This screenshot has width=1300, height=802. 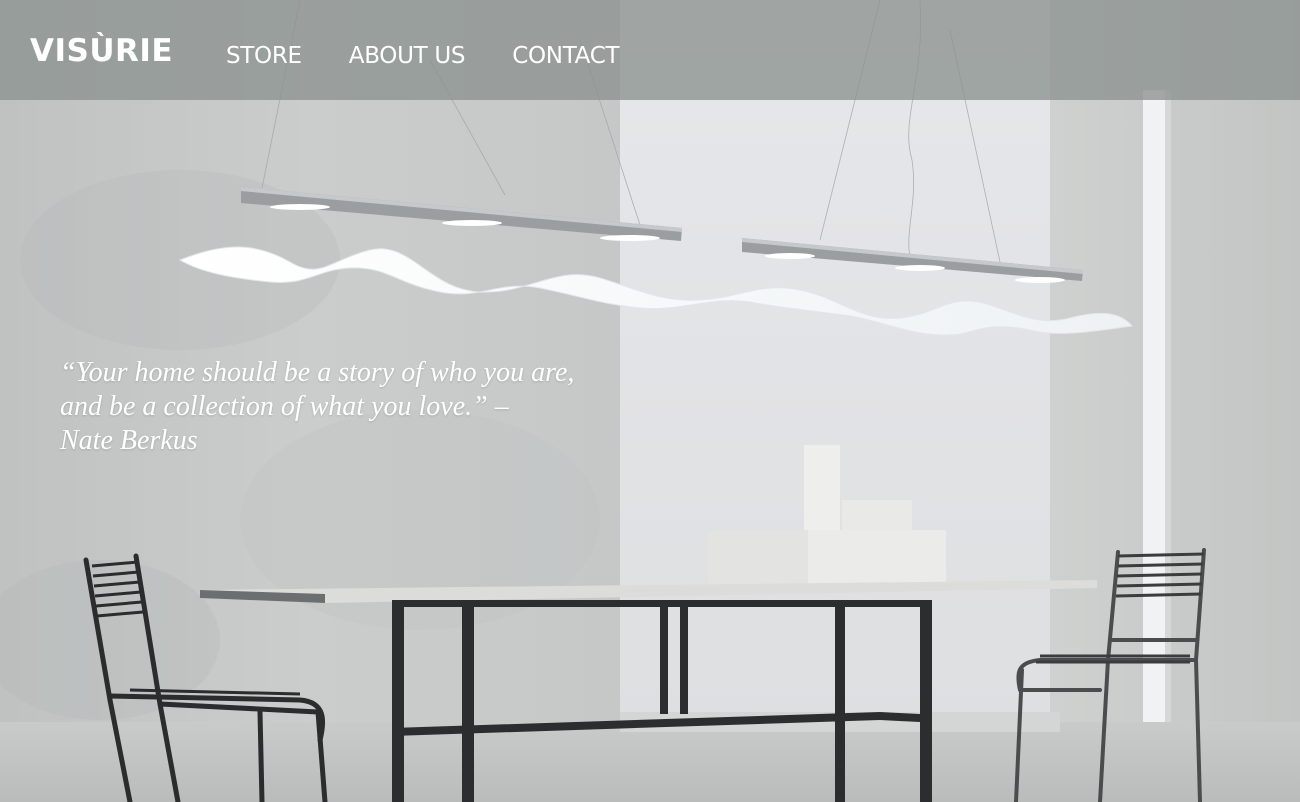 What do you see at coordinates (407, 56) in the screenshot?
I see `nav-link-about-us: ABOUT US` at bounding box center [407, 56].